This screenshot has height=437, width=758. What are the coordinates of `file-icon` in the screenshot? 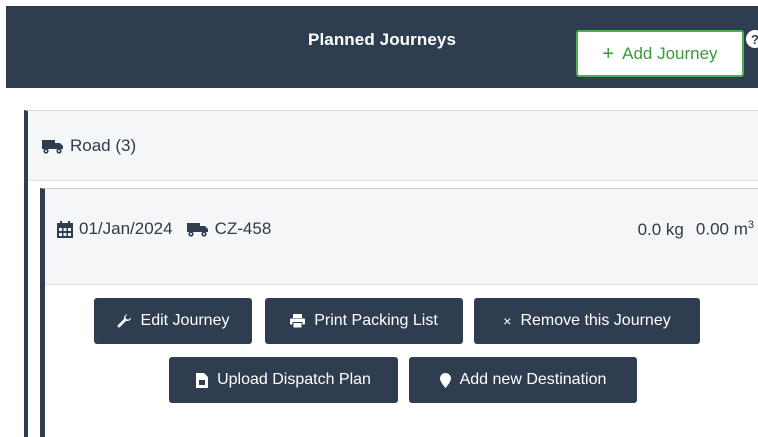 It's located at (202, 380).